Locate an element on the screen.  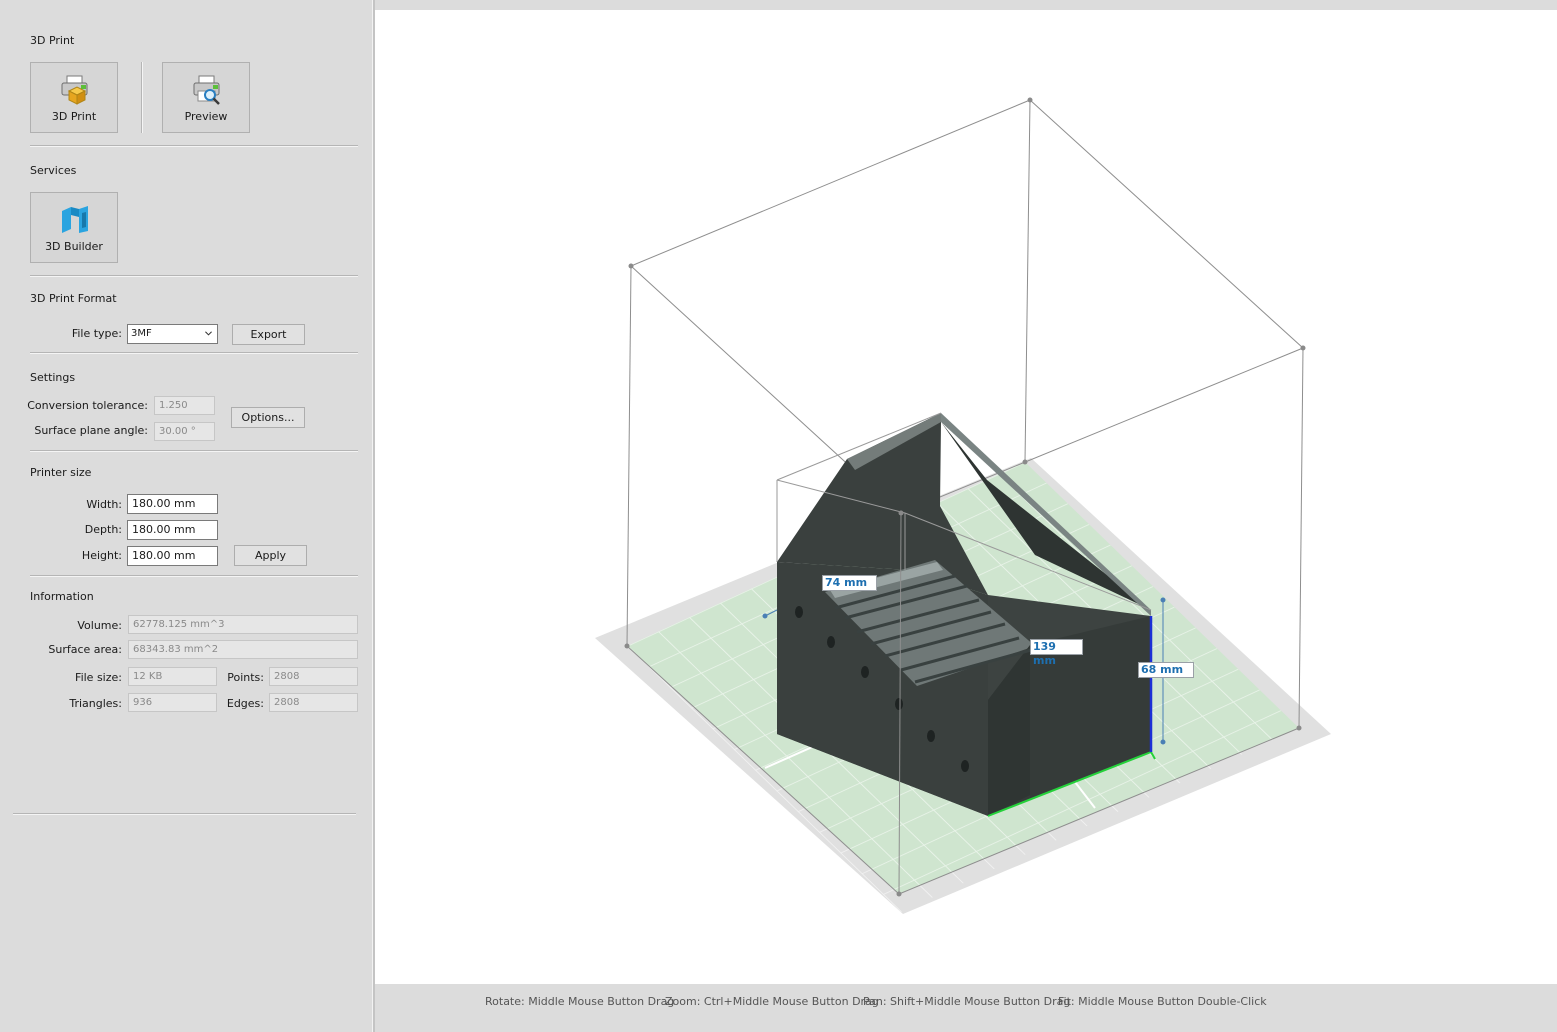
volume-label: Volume: is located at coordinates (99, 625).